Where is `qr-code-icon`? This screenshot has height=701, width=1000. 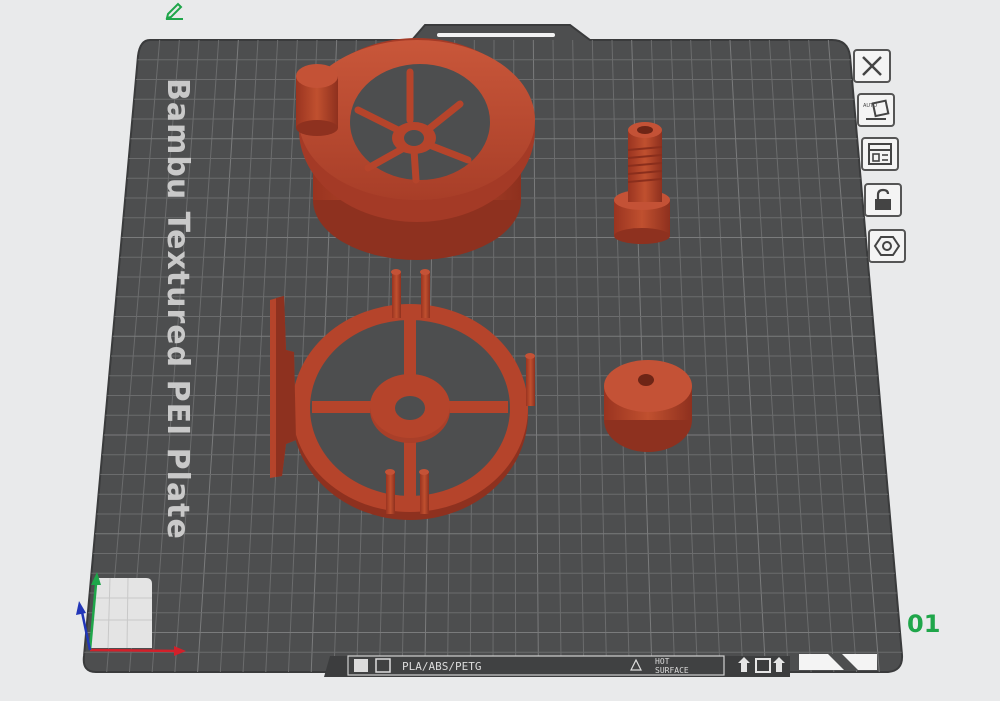
qr-code-icon is located at coordinates (361, 665).